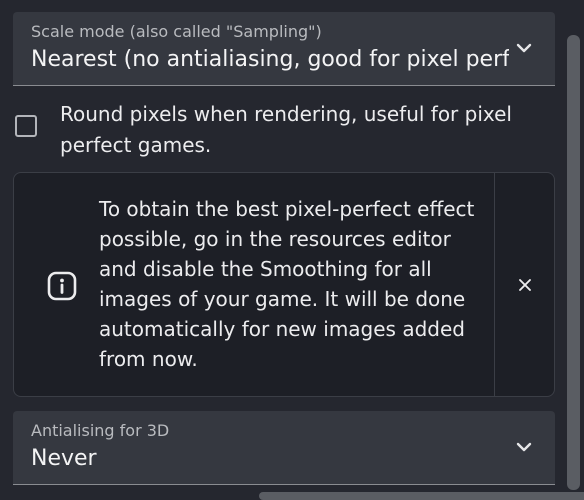 This screenshot has width=584, height=500. I want to click on scale-mode-label: Scale mode (also called "Sampling"), so click(176, 31).